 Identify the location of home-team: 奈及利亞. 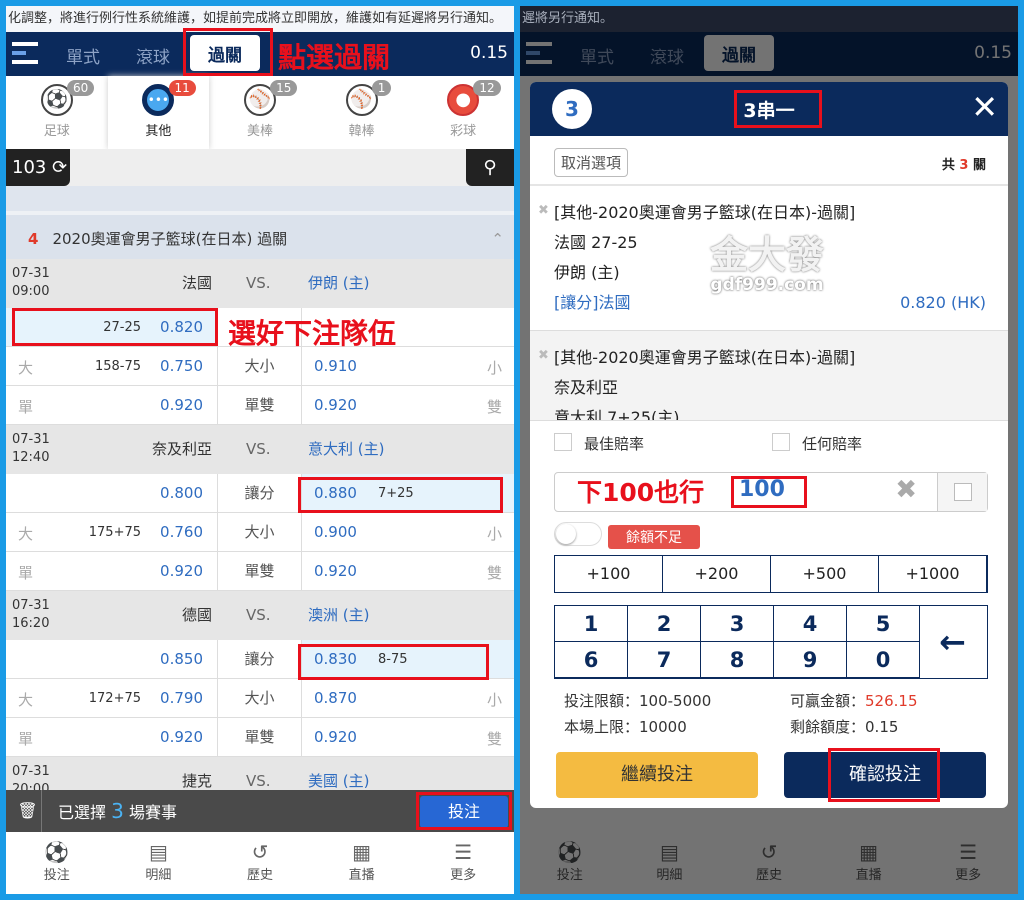
(181, 449).